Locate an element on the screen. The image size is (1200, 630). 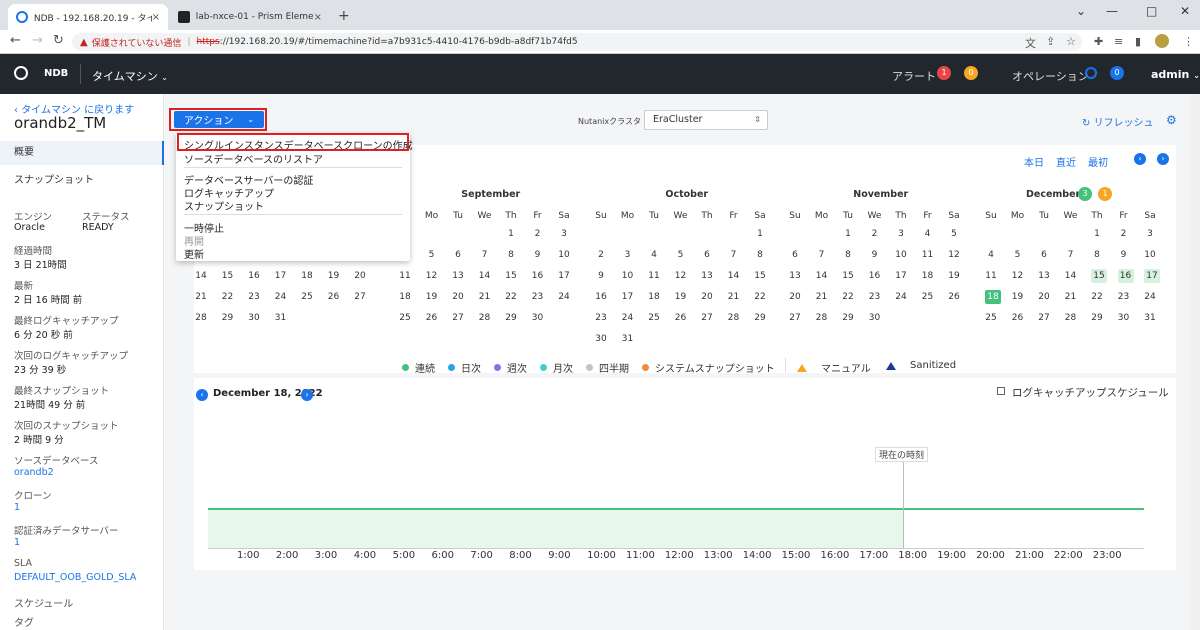
user-menu: admin ⌄ is located at coordinates (1175, 74).